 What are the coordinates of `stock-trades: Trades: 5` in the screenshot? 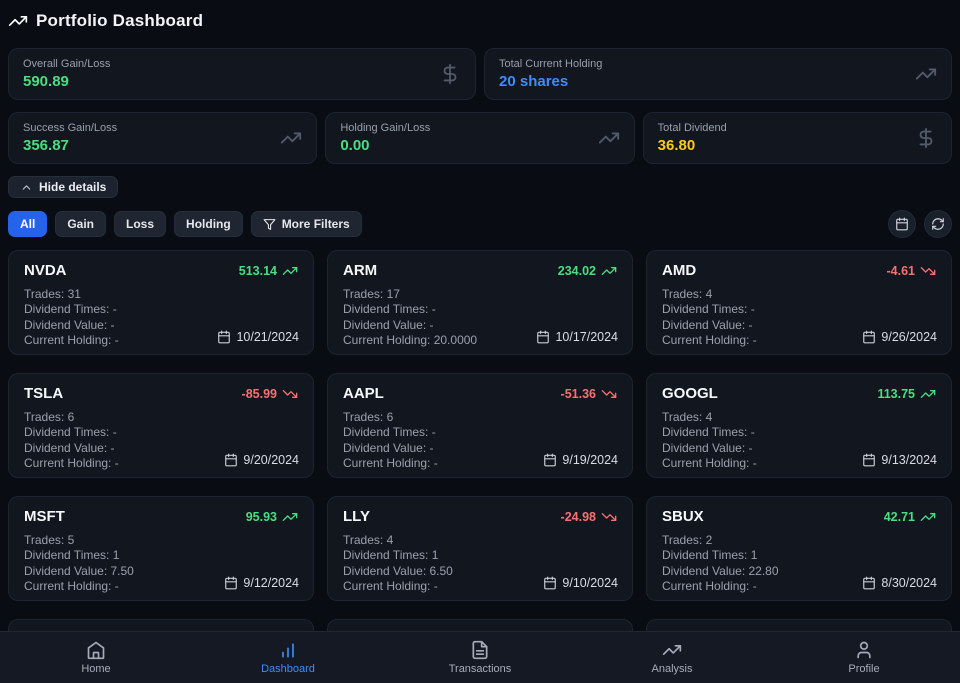 It's located at (49, 540).